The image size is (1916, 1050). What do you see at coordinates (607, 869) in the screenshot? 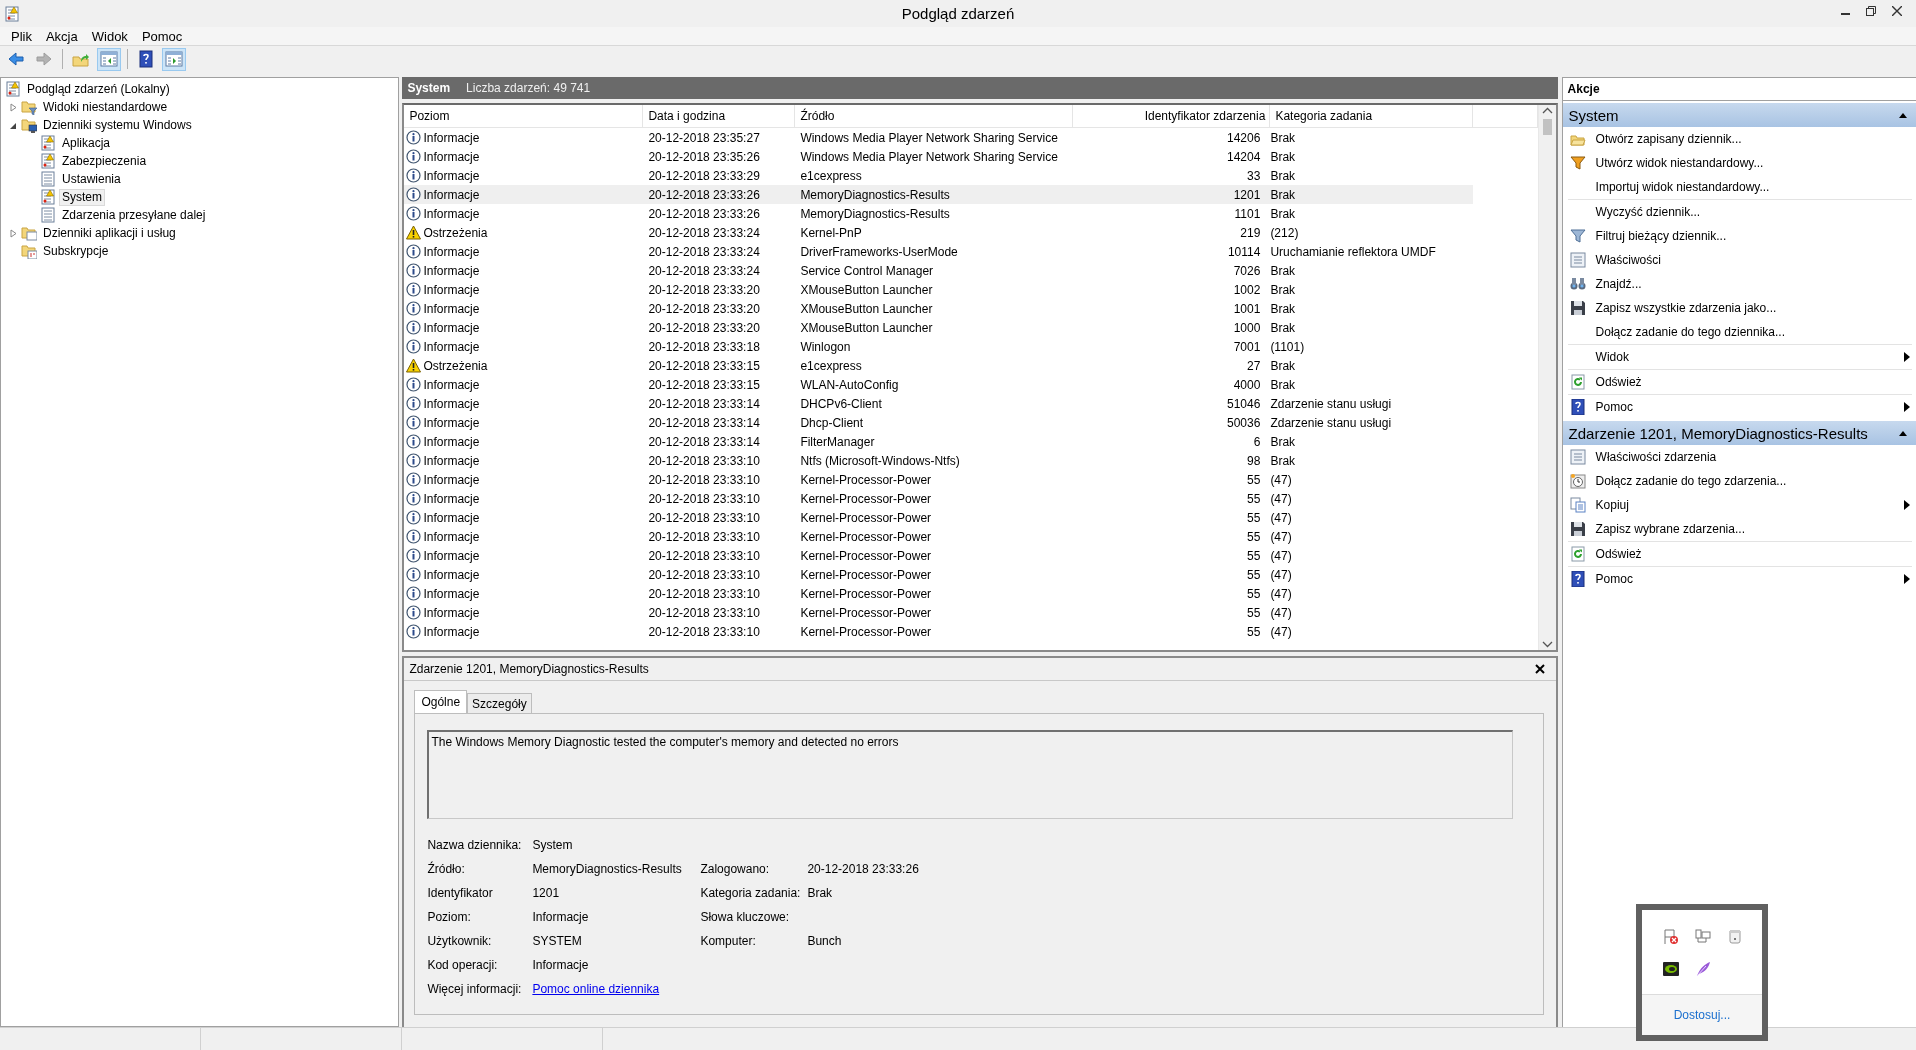
I see `field-value: MemoryDiagnostics-Results` at bounding box center [607, 869].